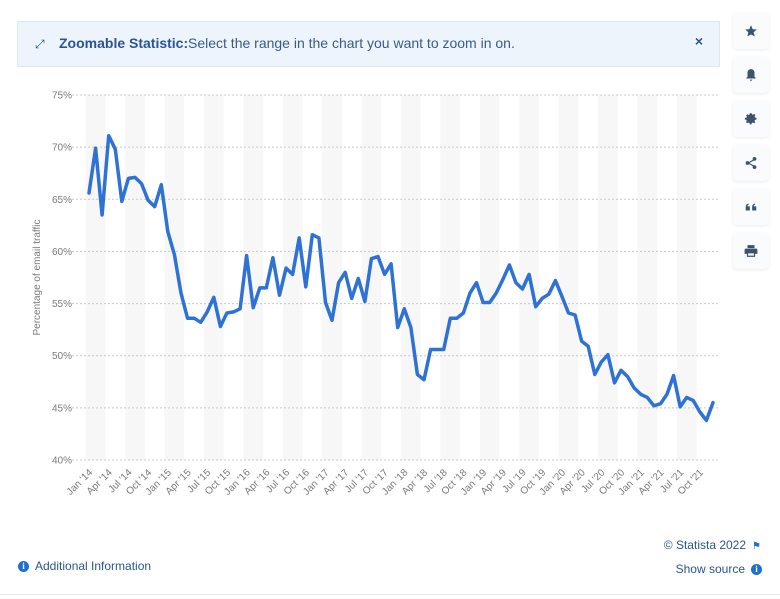 This screenshot has height=599, width=780. I want to click on banner-title: Zoomable Statistic:, so click(124, 43).